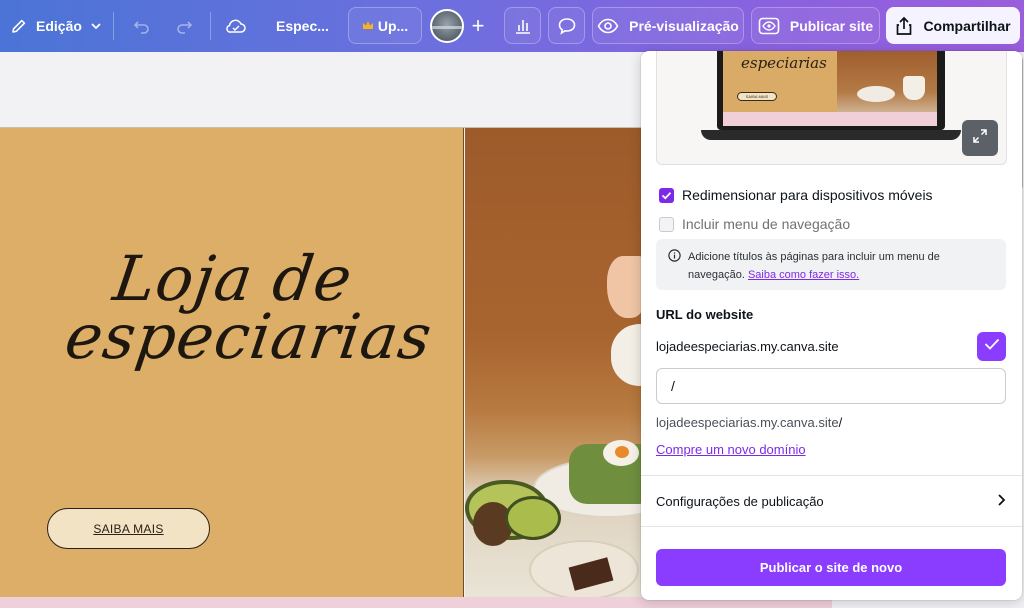 This screenshot has width=1024, height=608. Describe the element at coordinates (666, 195) in the screenshot. I see `resize-mobile-checkbox` at that location.